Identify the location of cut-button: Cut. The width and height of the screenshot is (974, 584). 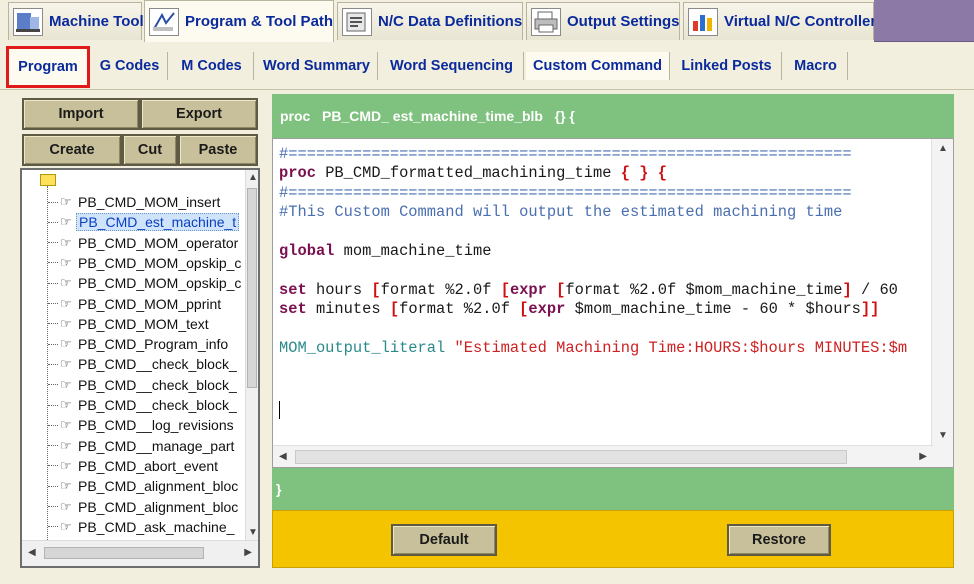
(150, 150).